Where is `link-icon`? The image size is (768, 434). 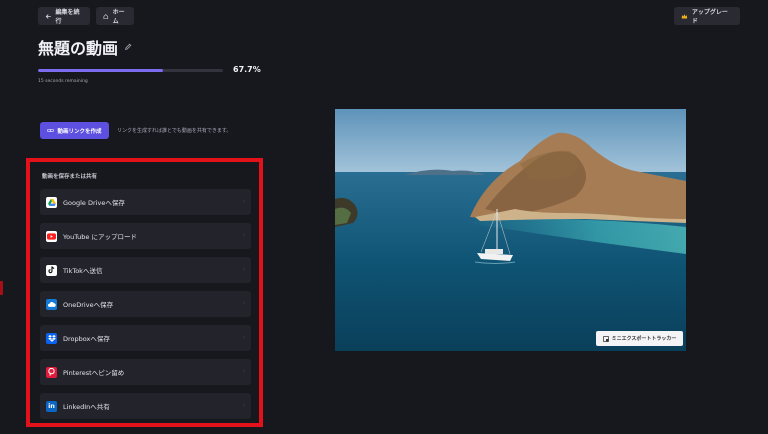 link-icon is located at coordinates (51, 130).